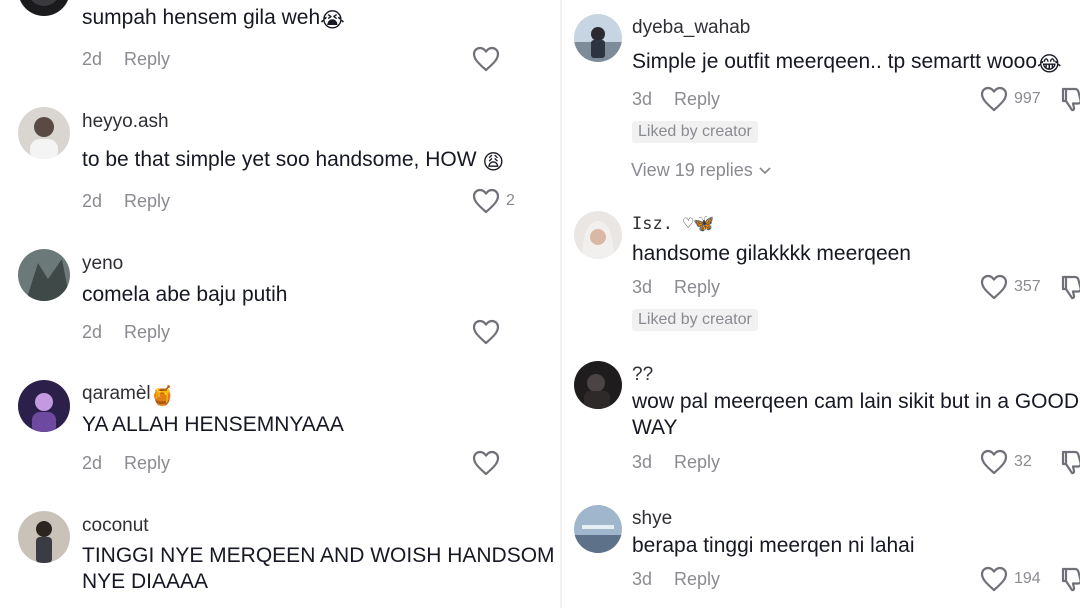  I want to click on username: shye, so click(652, 519).